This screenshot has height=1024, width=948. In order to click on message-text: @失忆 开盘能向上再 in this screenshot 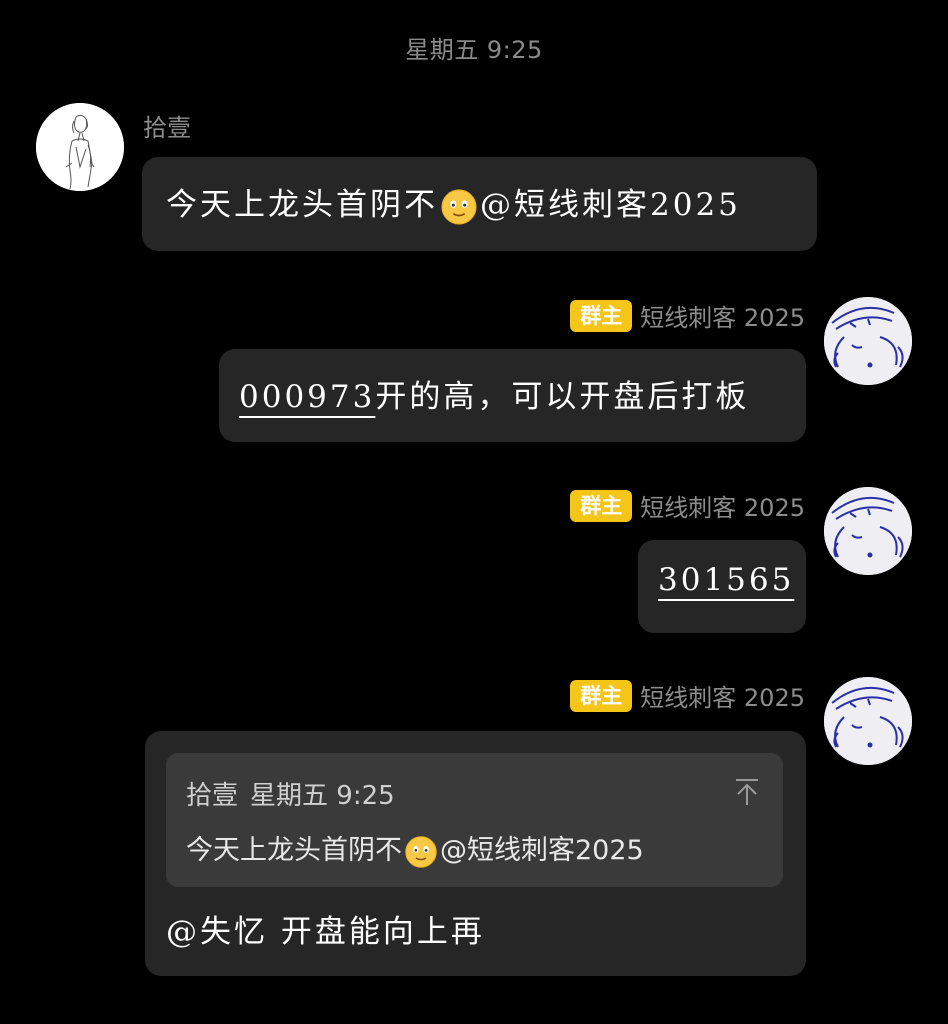, I will do `click(325, 932)`.